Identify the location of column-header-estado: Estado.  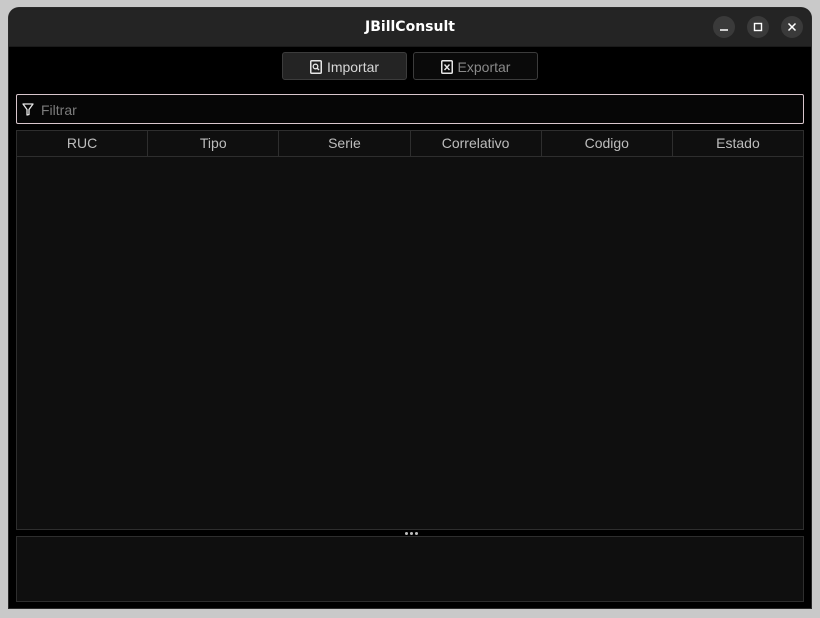
(738, 143).